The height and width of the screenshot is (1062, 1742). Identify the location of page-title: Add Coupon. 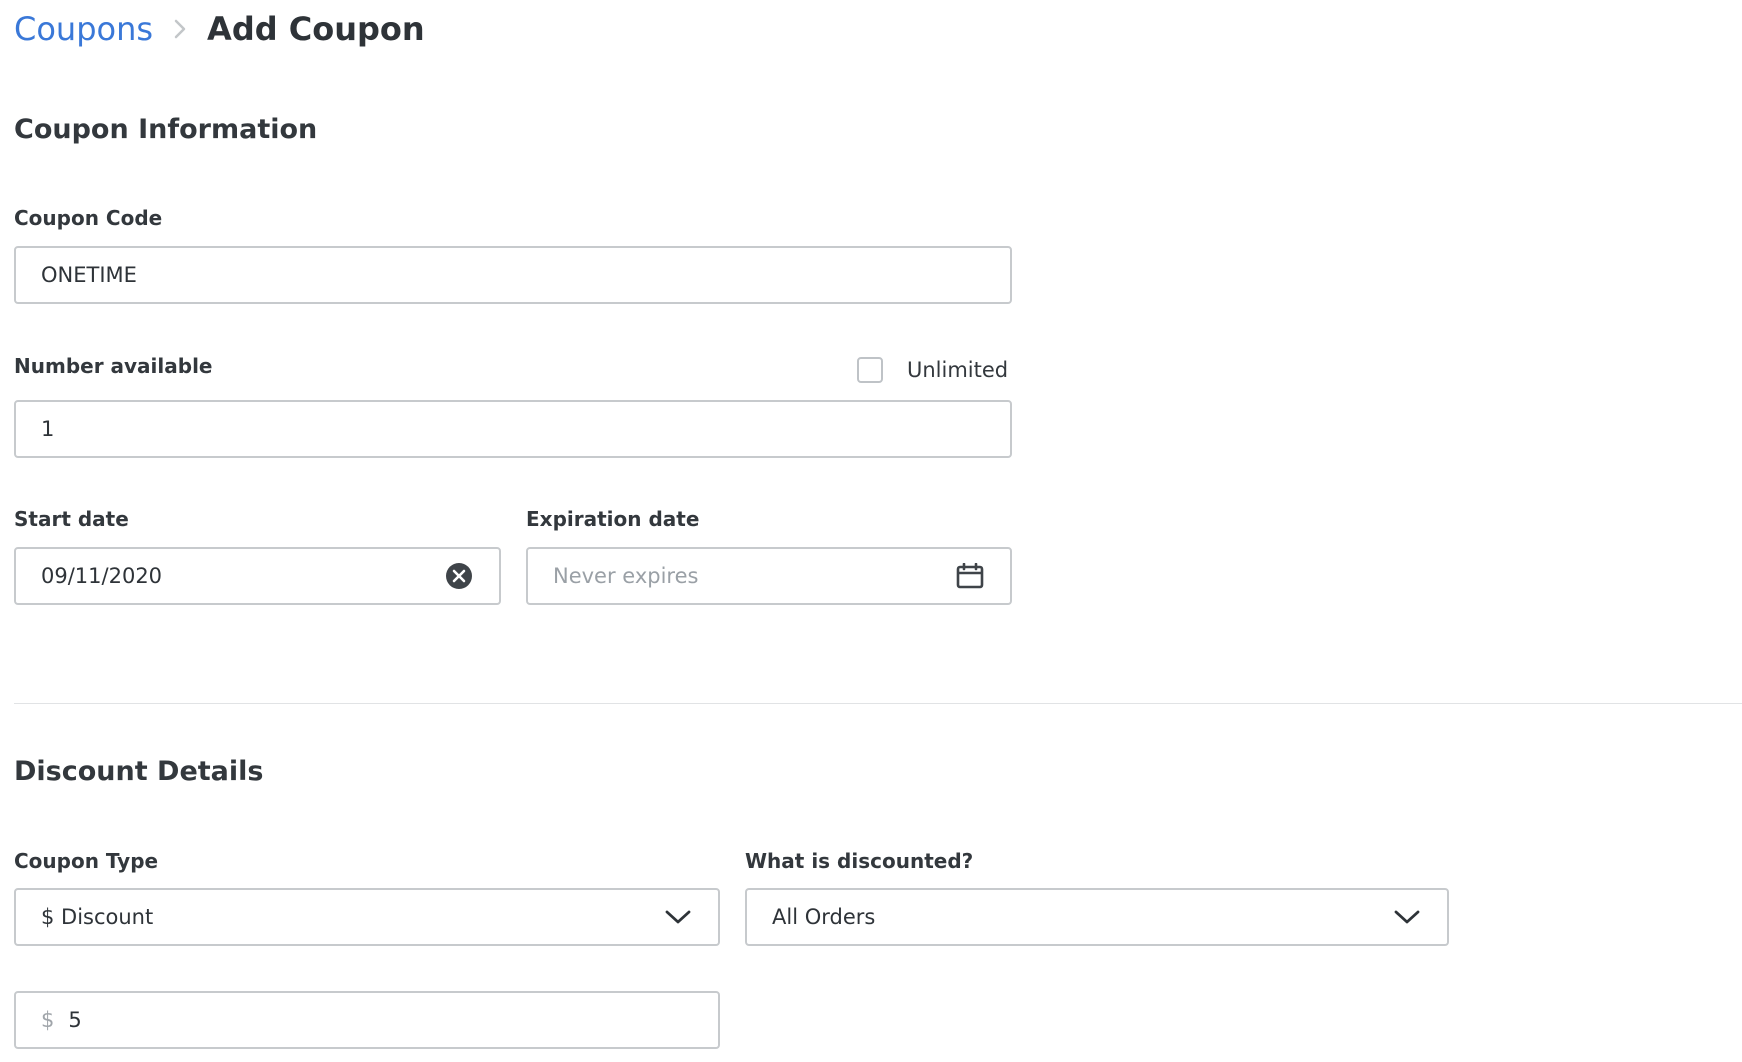
(316, 29).